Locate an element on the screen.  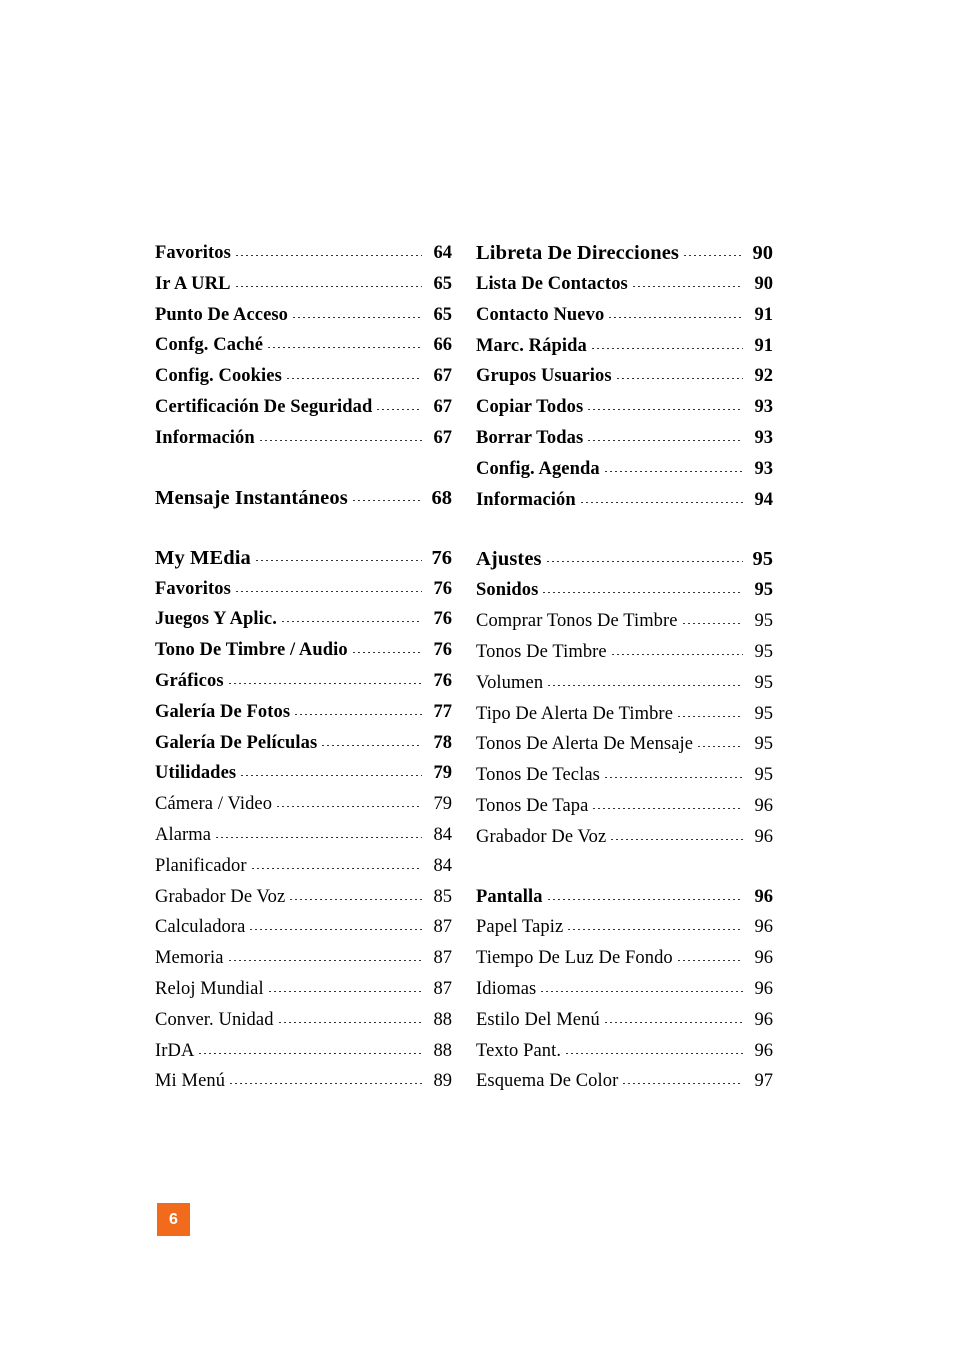
toc-entry: Ir A URL 65 is located at coordinates (303, 284).